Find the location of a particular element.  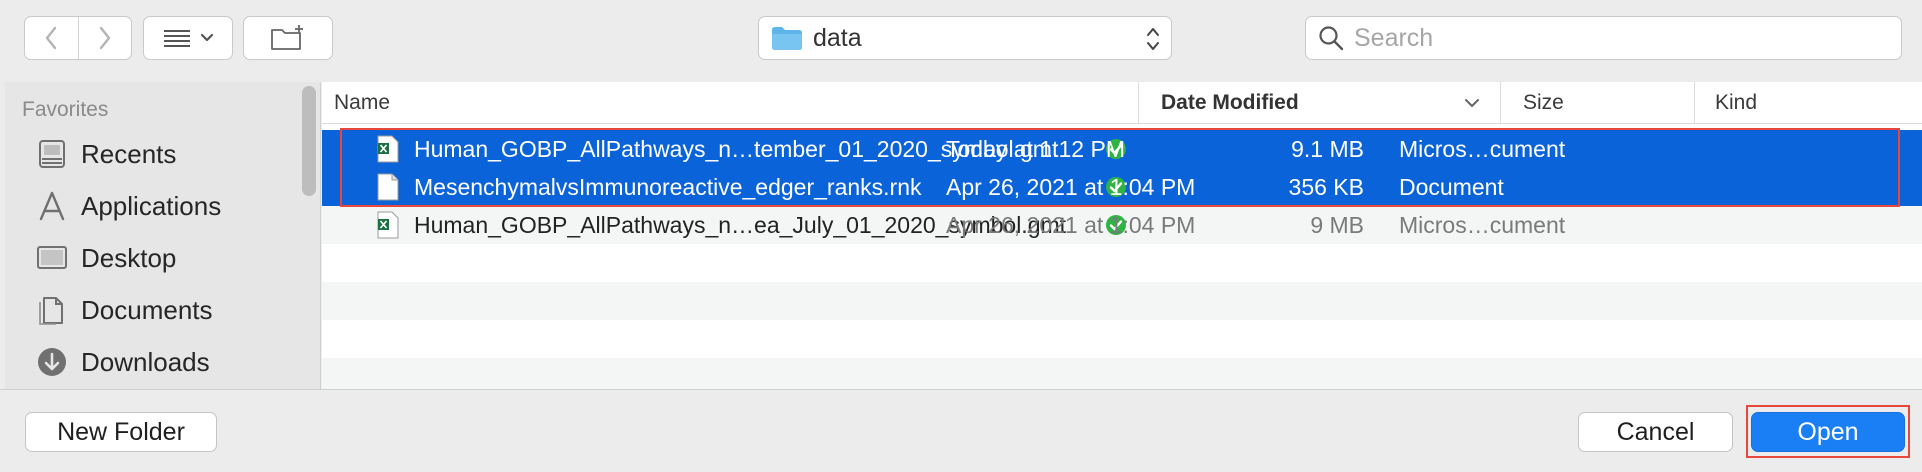

column-header-name-label: Name is located at coordinates (362, 102).